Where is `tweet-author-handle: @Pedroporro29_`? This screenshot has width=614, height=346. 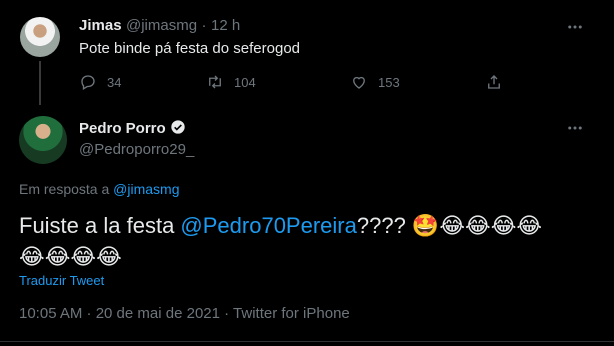 tweet-author-handle: @Pedroporro29_ is located at coordinates (136, 149).